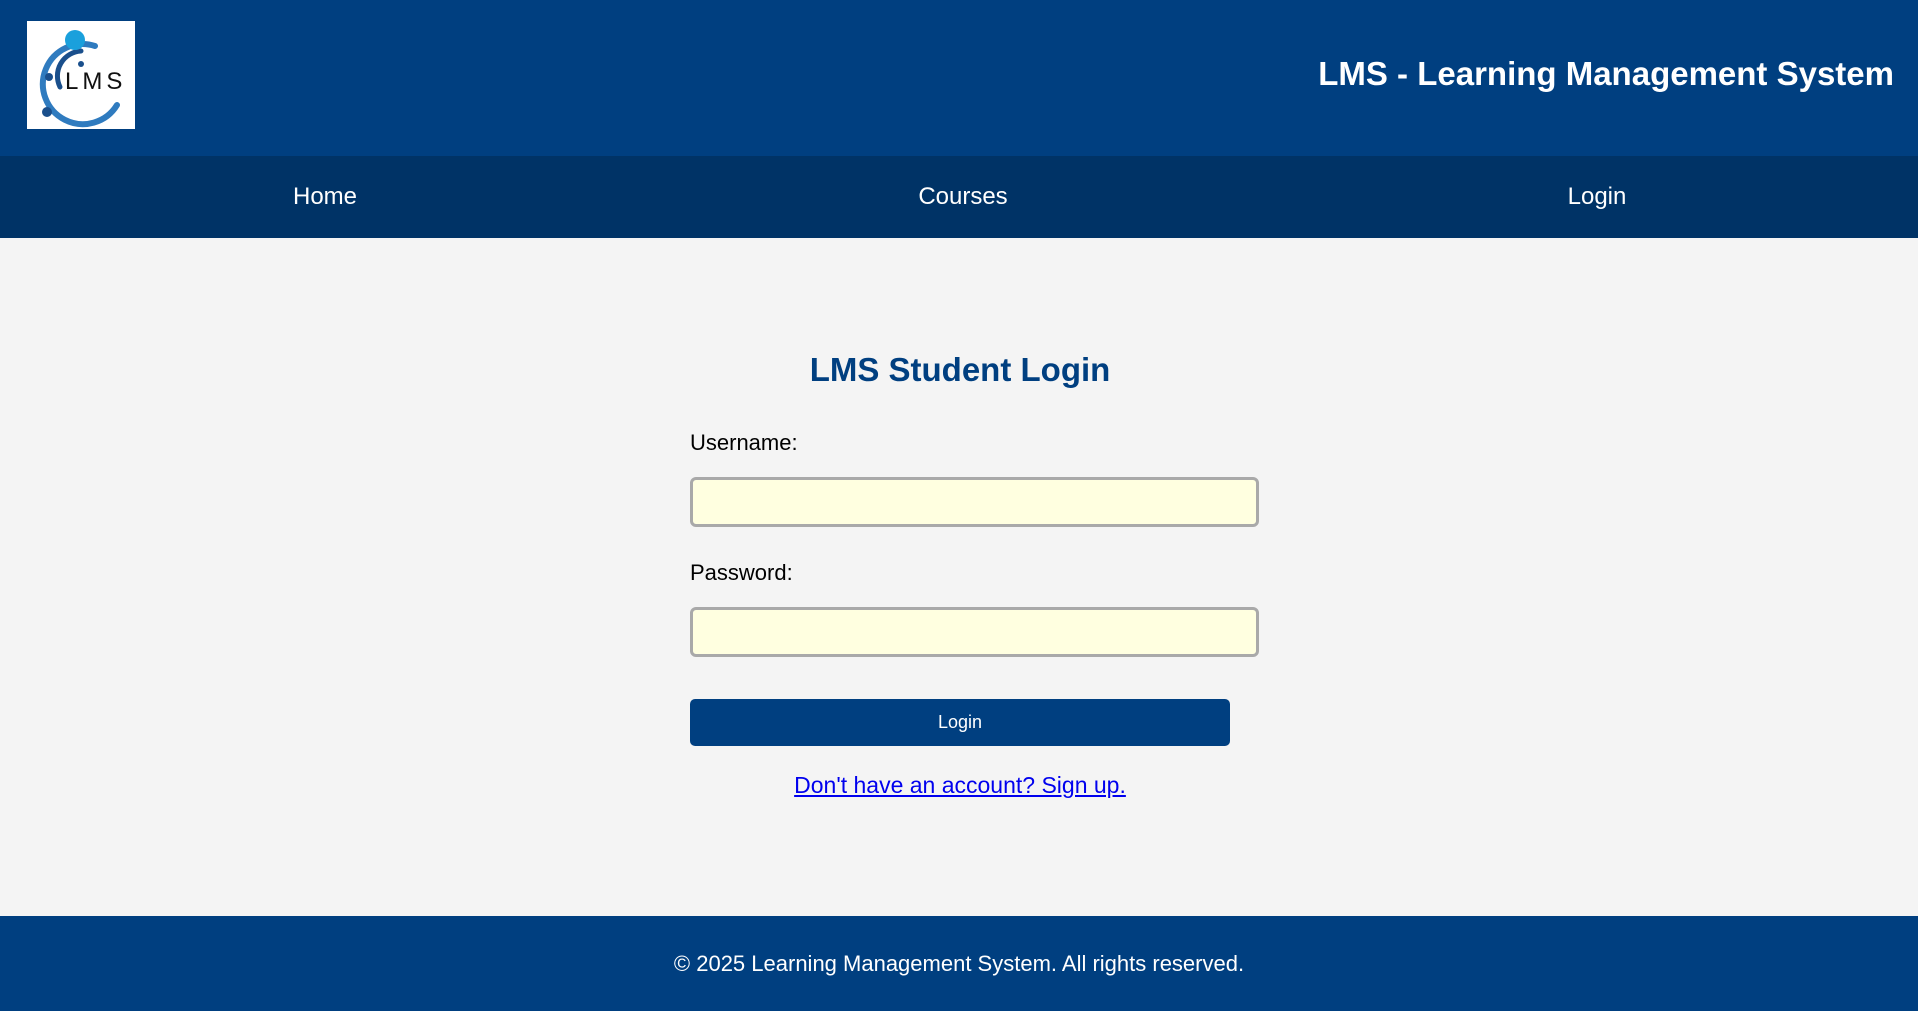 The width and height of the screenshot is (1918, 1011). Describe the element at coordinates (744, 442) in the screenshot. I see `username-label: Username:` at that location.